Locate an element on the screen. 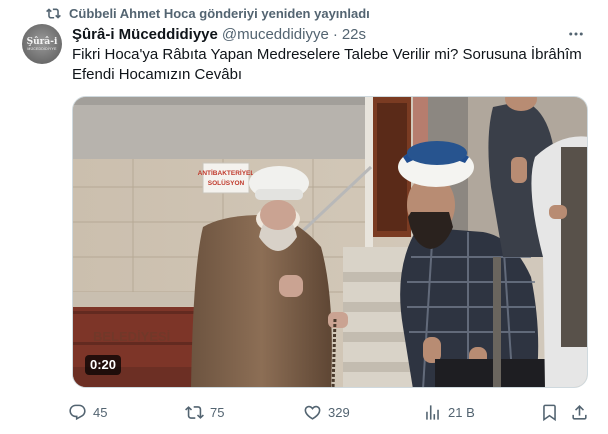  like-button: 329 is located at coordinates (326, 412).